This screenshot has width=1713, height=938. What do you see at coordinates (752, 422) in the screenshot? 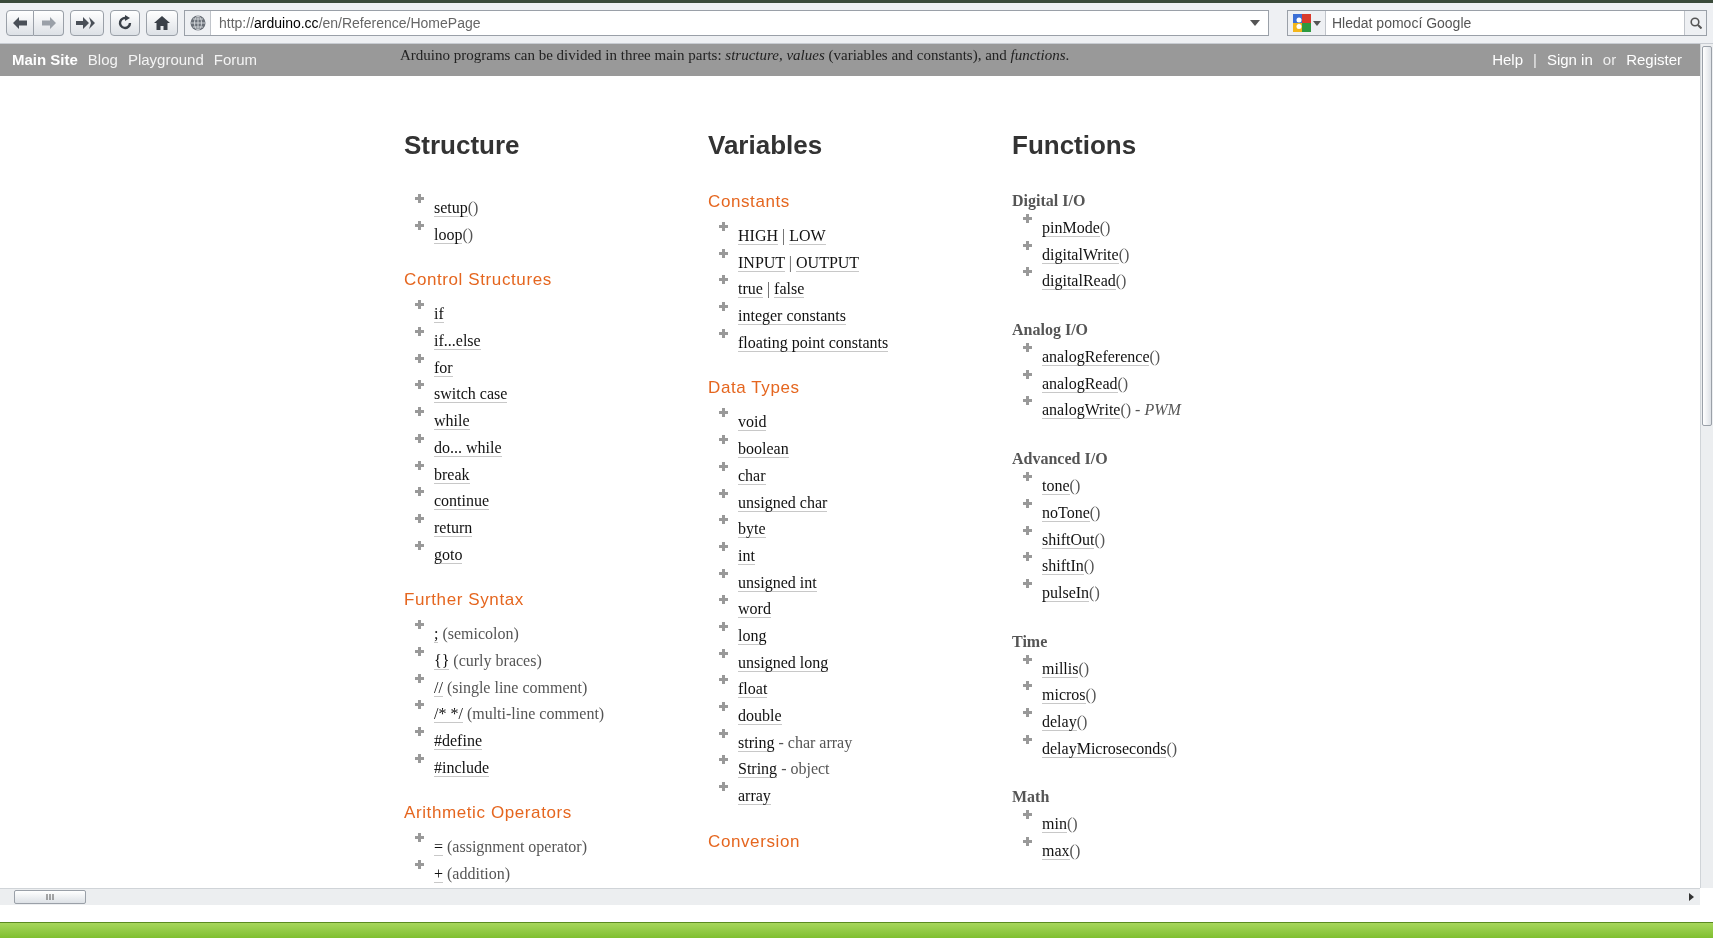
I see `reference-link: void` at bounding box center [752, 422].